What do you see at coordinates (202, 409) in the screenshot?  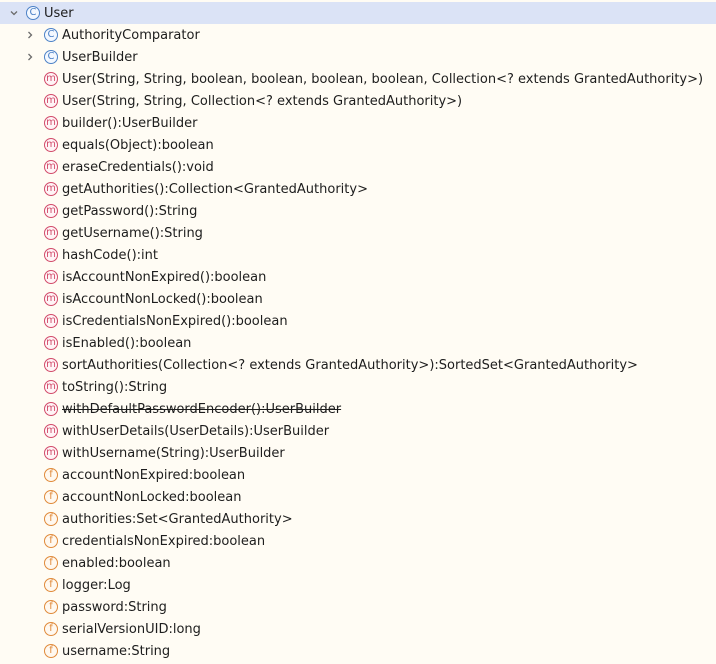 I see `tree-node-label: withDefaultPasswordEncoder():UserBuilder` at bounding box center [202, 409].